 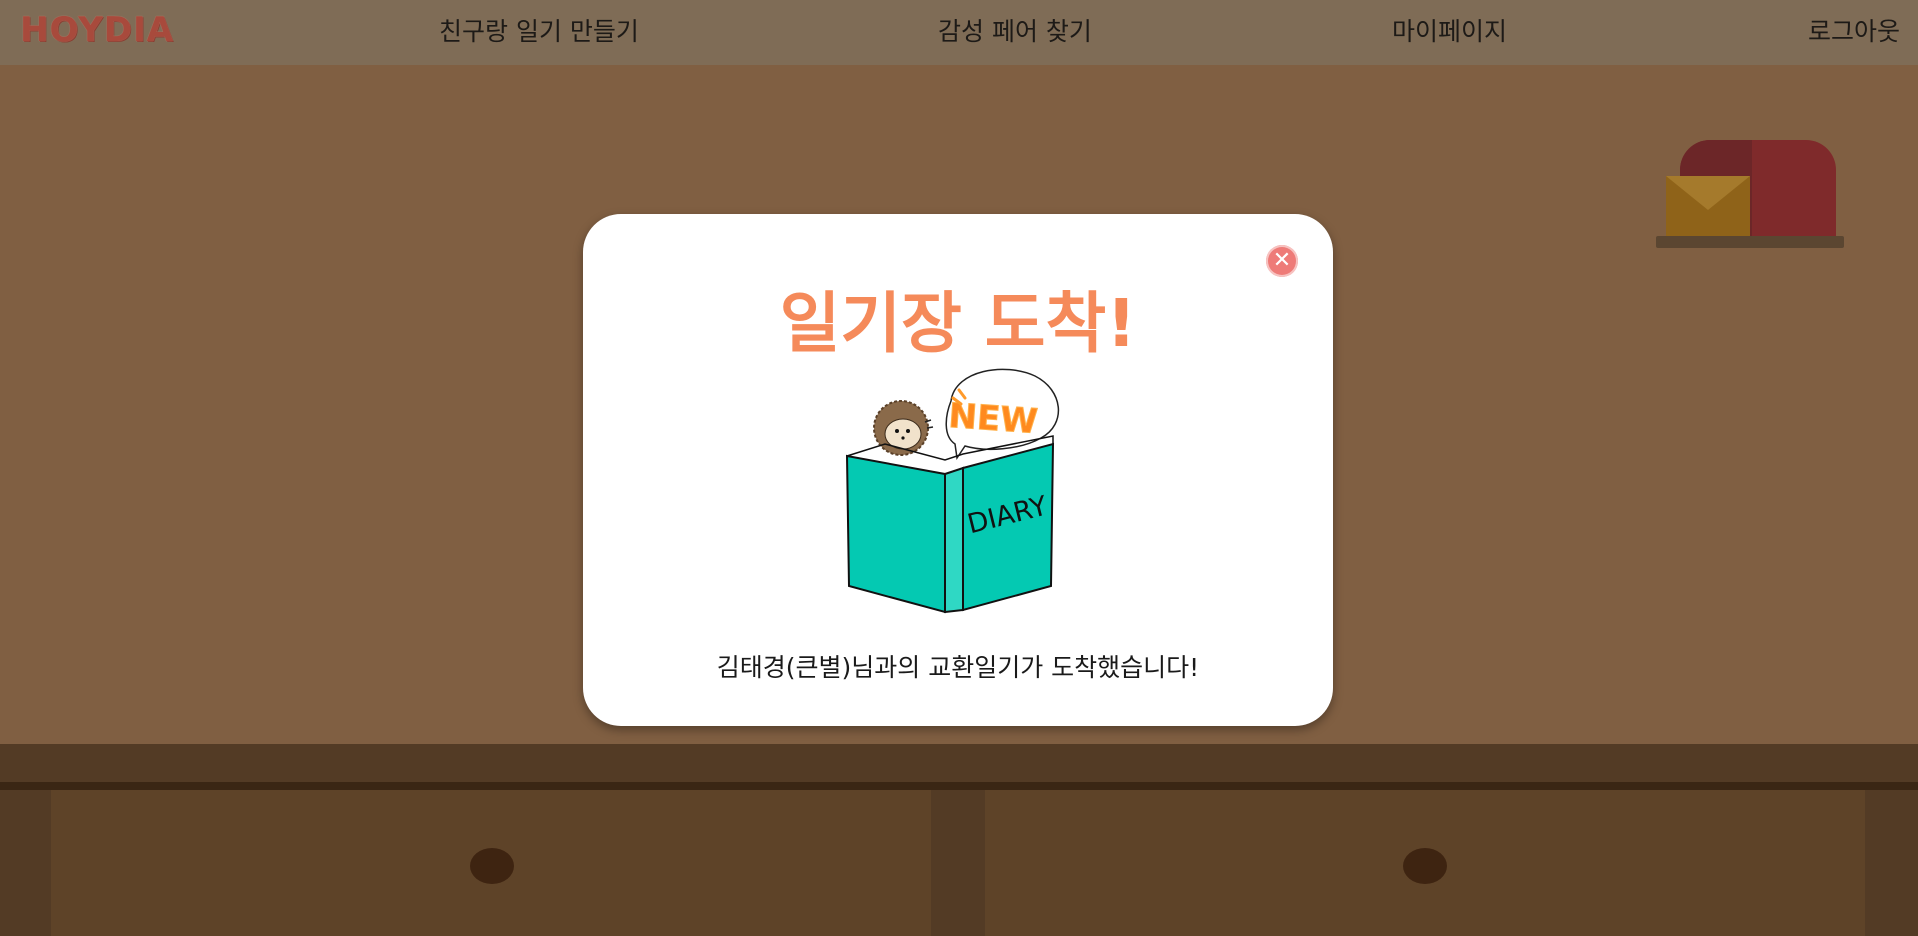 I want to click on desk-top, so click(x=959, y=763).